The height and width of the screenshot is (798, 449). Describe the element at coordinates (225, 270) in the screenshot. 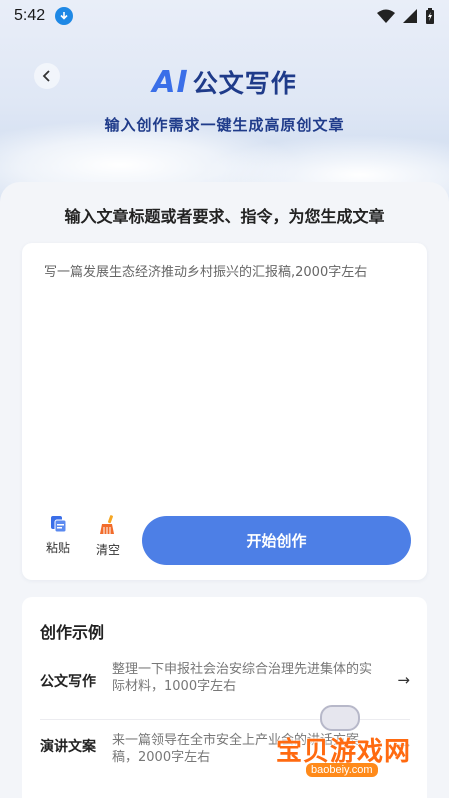

I see `prompt-input: 写一篇发展生态经济推动乡村振兴的汇报稿,2000字左右` at that location.